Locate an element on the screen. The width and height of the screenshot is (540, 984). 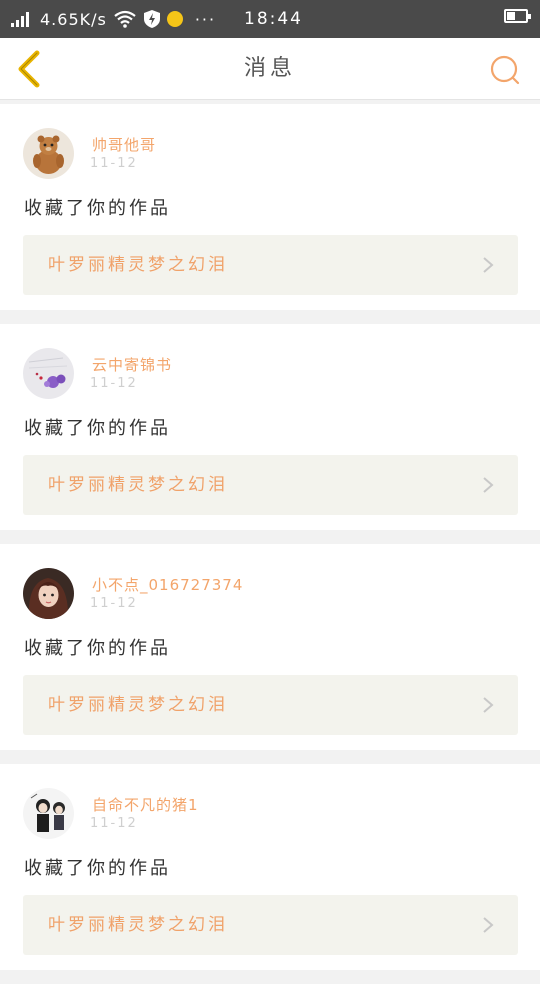
search-icon is located at coordinates (505, 70).